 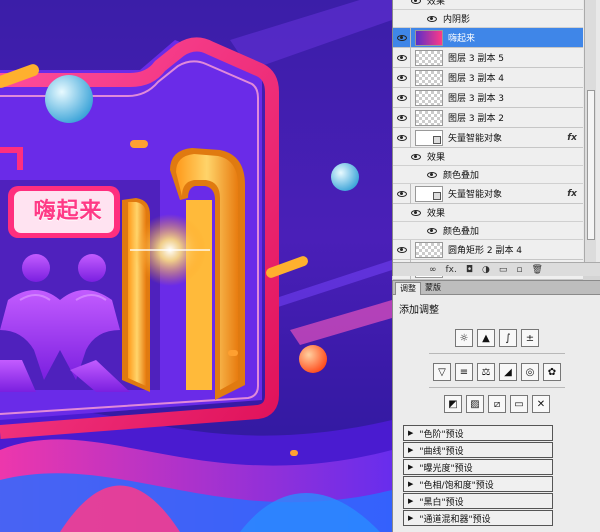 I want to click on preset-item: ▶ "曝光度"预设, so click(x=478, y=467).